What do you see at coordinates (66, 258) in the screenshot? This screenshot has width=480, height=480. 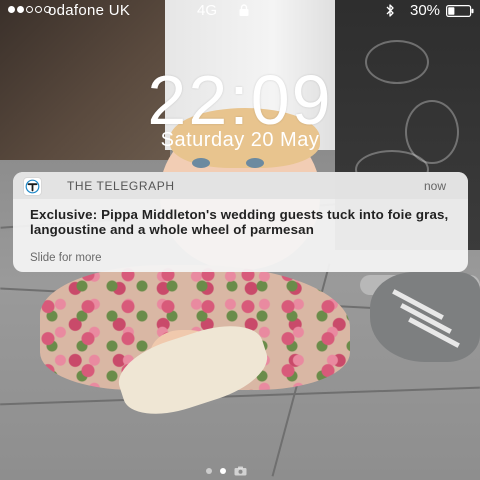 I see `notification-slide-hint: Slide for more` at bounding box center [66, 258].